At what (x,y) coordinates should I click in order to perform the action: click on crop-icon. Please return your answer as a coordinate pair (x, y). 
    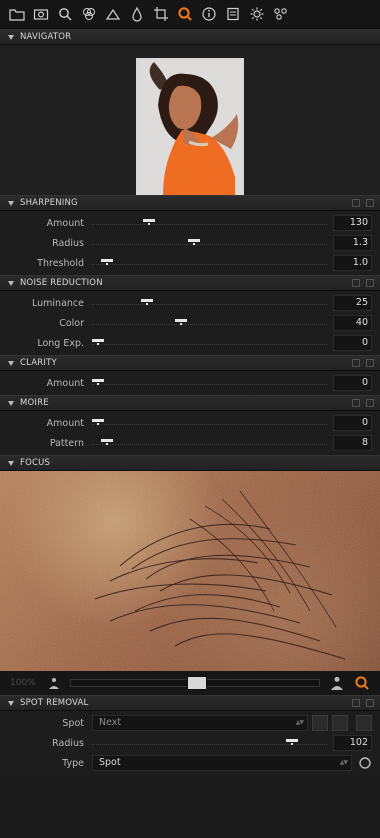
    Looking at the image, I should click on (161, 14).